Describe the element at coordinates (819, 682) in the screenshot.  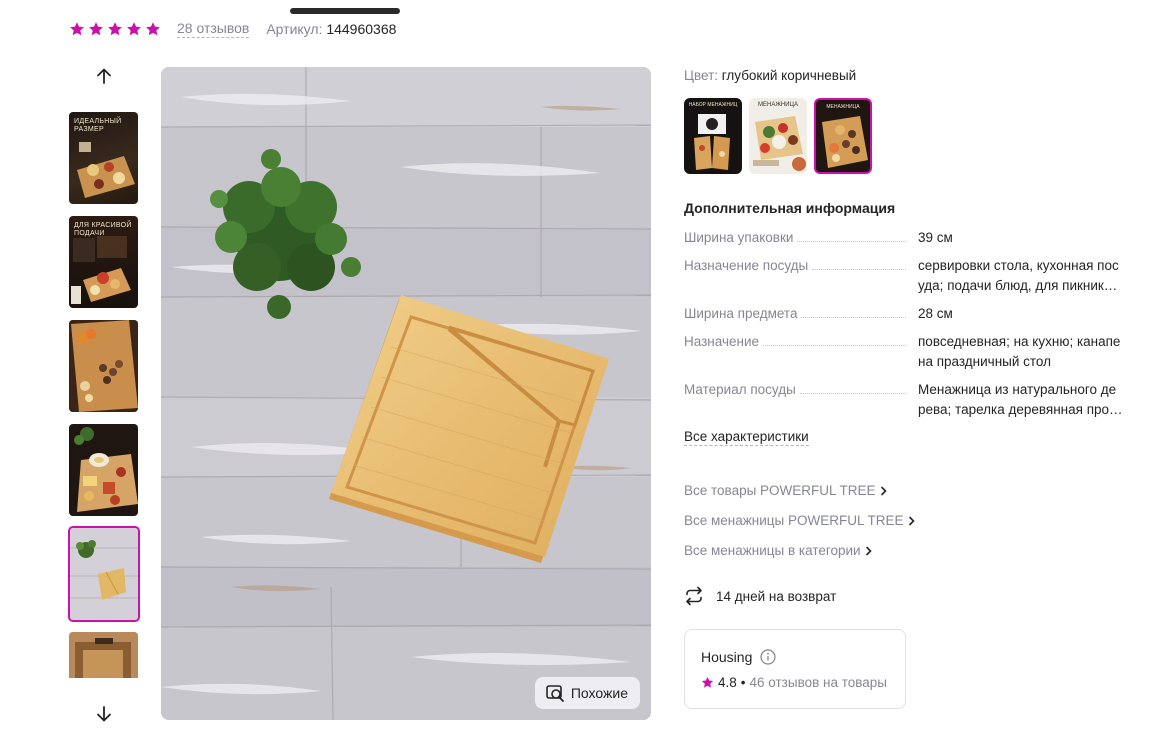
I see `seller-reviews: 46 отзывов на товары` at that location.